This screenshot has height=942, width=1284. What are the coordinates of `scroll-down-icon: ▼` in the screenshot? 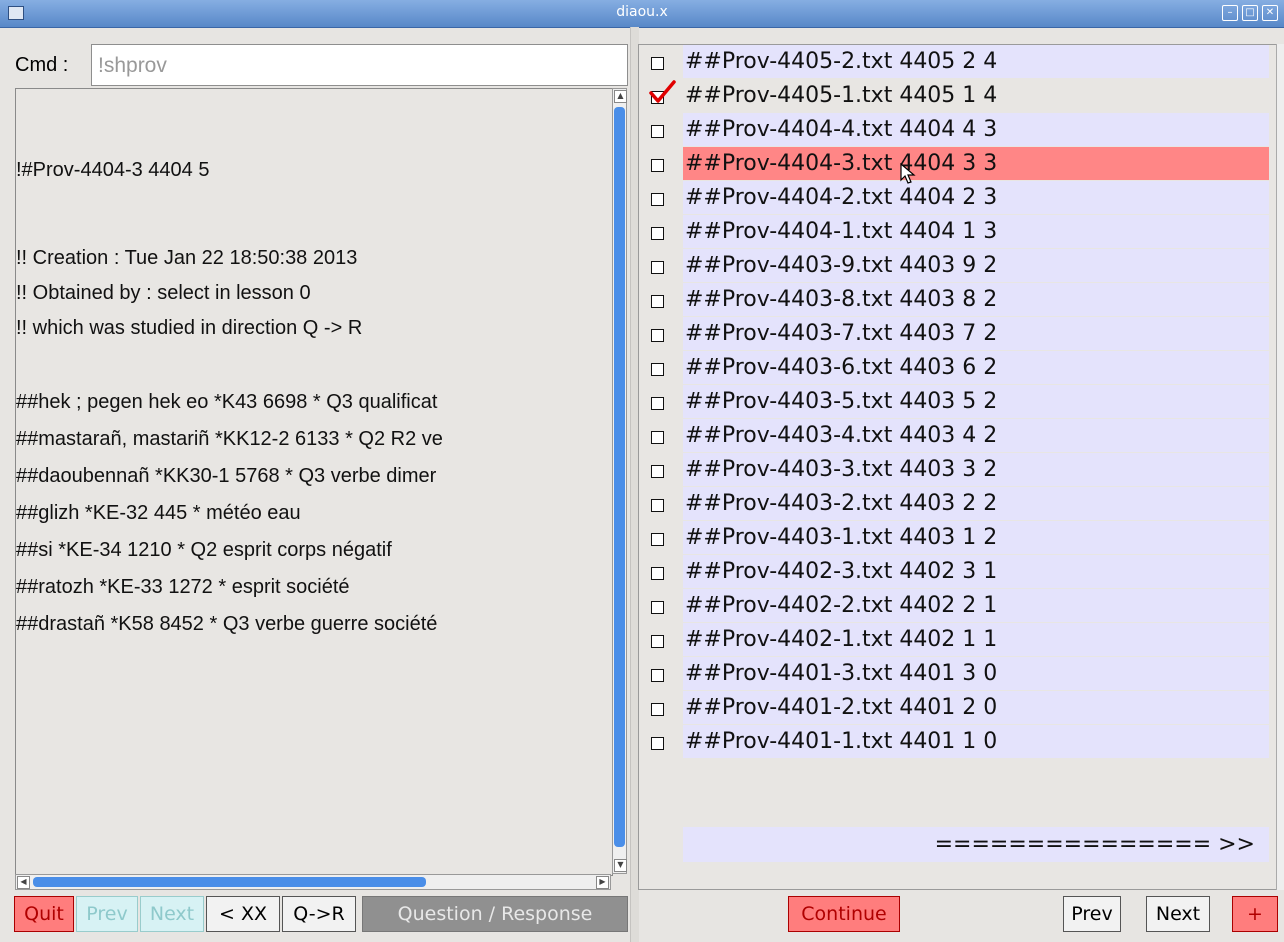 It's located at (620, 865).